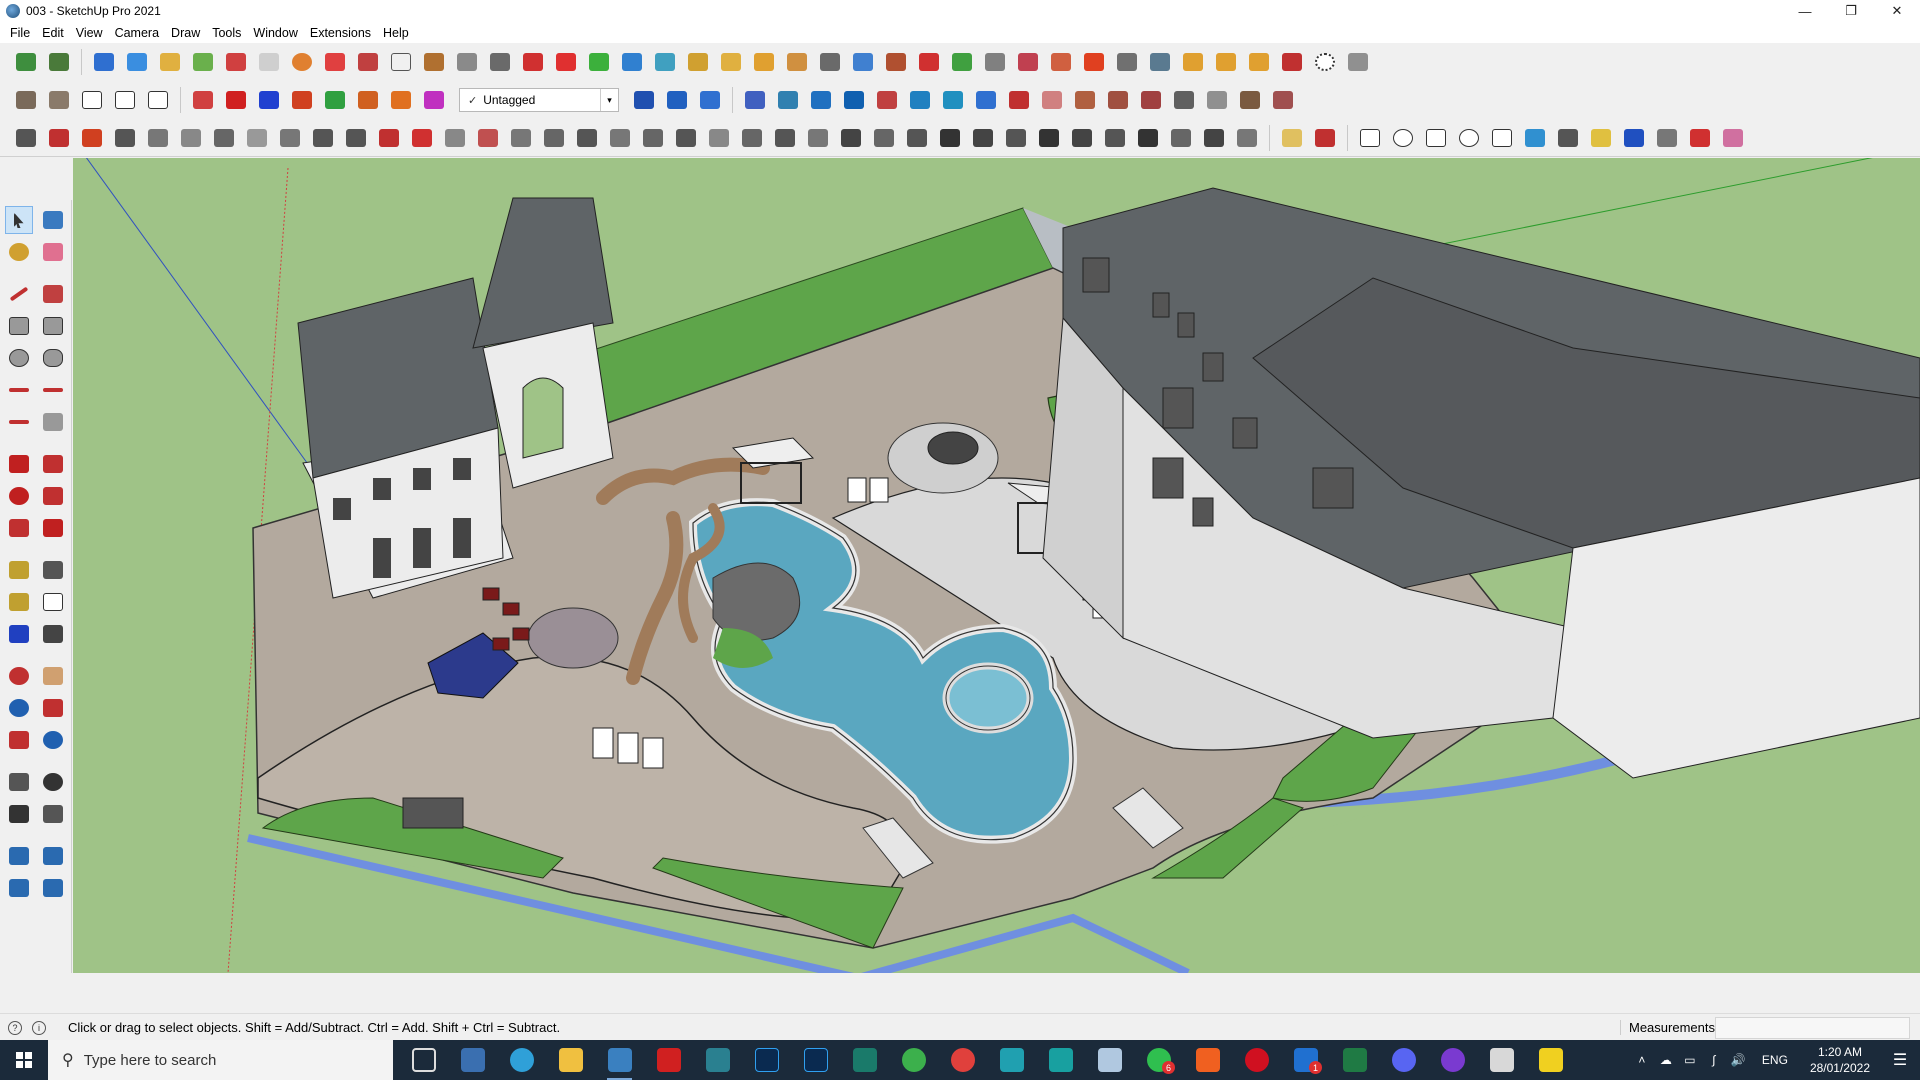  Describe the element at coordinates (53, 856) in the screenshot. I see `sandbox-scratch-icon` at that location.